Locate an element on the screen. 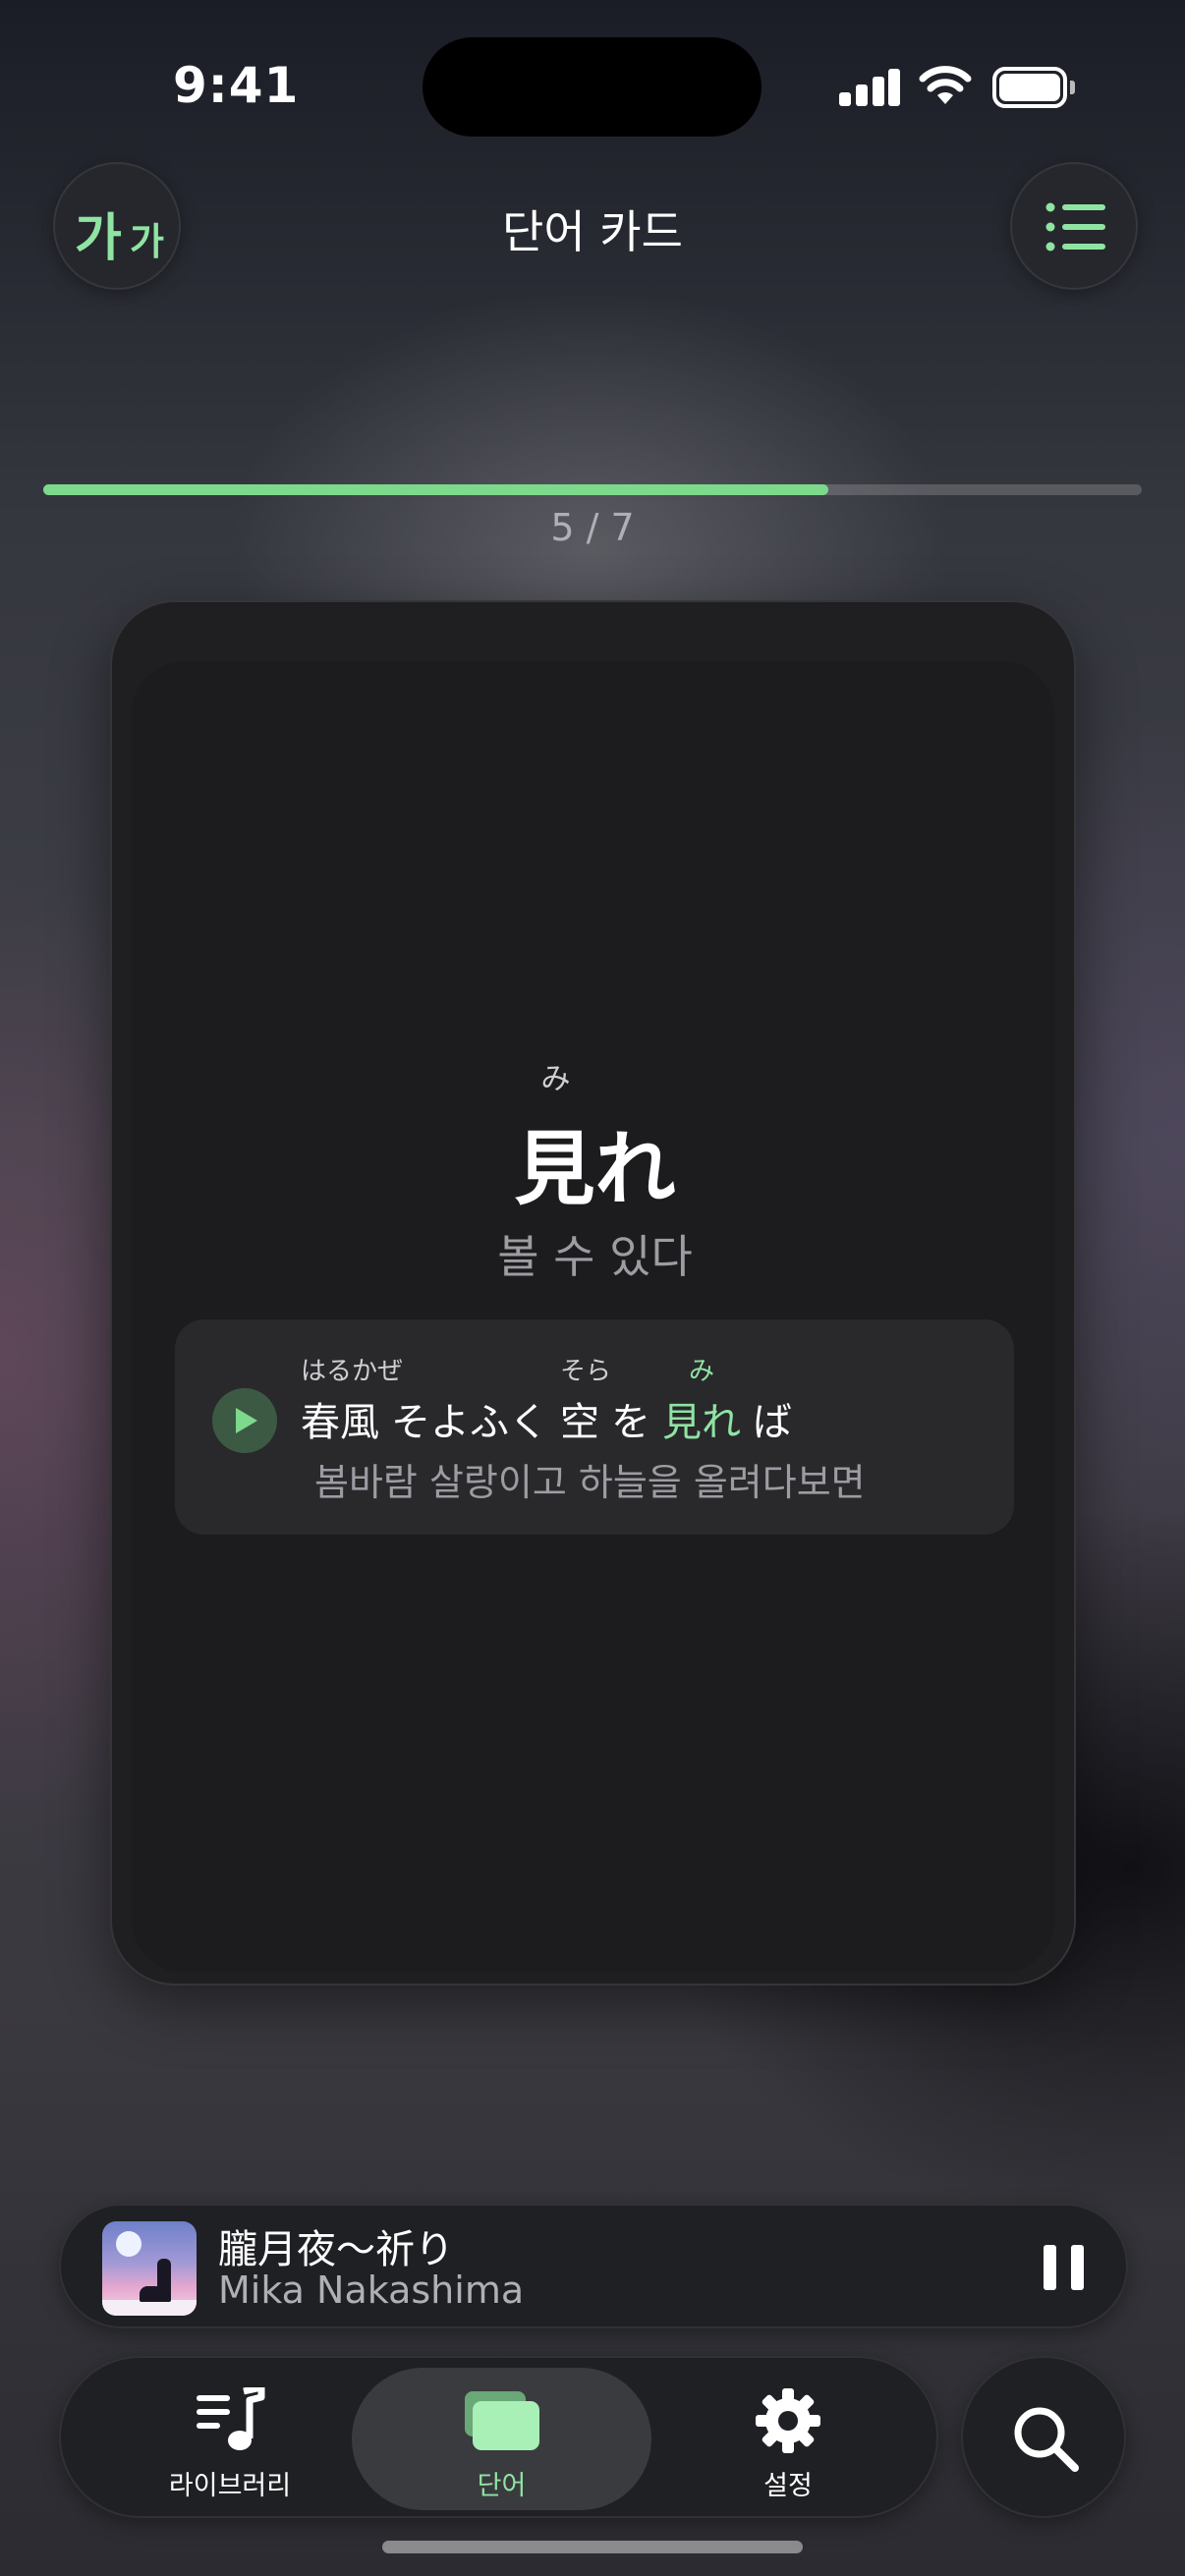 The image size is (1185, 2576). play-example-button is located at coordinates (245, 1420).